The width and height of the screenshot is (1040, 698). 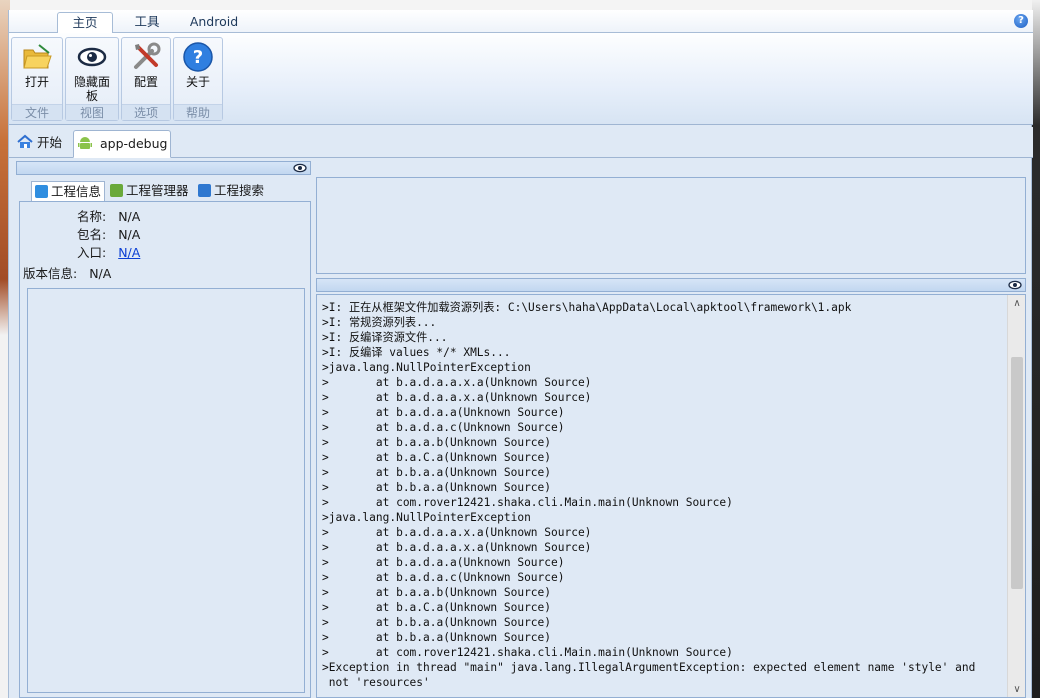 I want to click on package-value: N/A, so click(x=129, y=234).